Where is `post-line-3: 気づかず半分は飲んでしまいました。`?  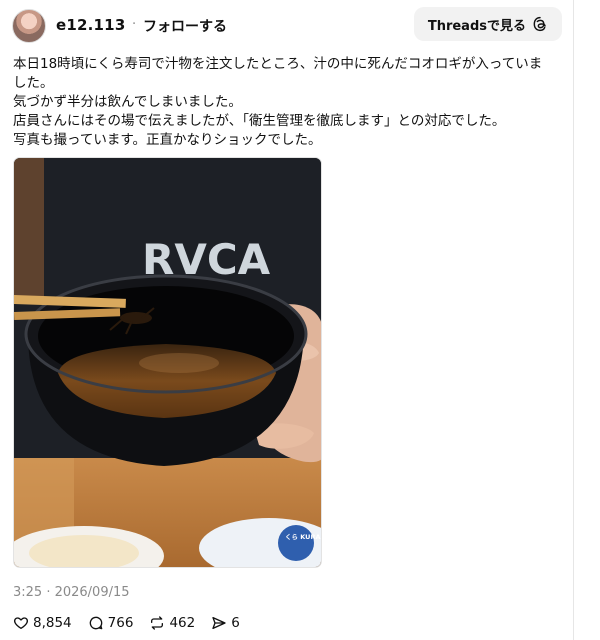 post-line-3: 気づかず半分は飲んでしまいました。 is located at coordinates (127, 102).